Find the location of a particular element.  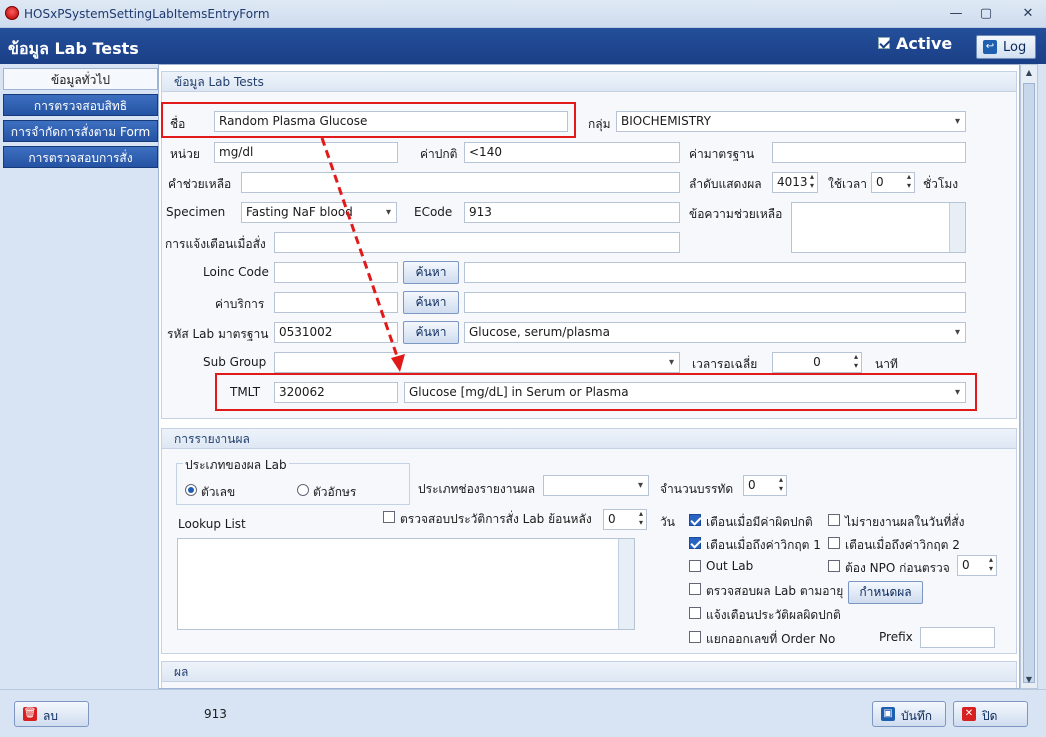

log-button: ↩ Log is located at coordinates (1006, 47).